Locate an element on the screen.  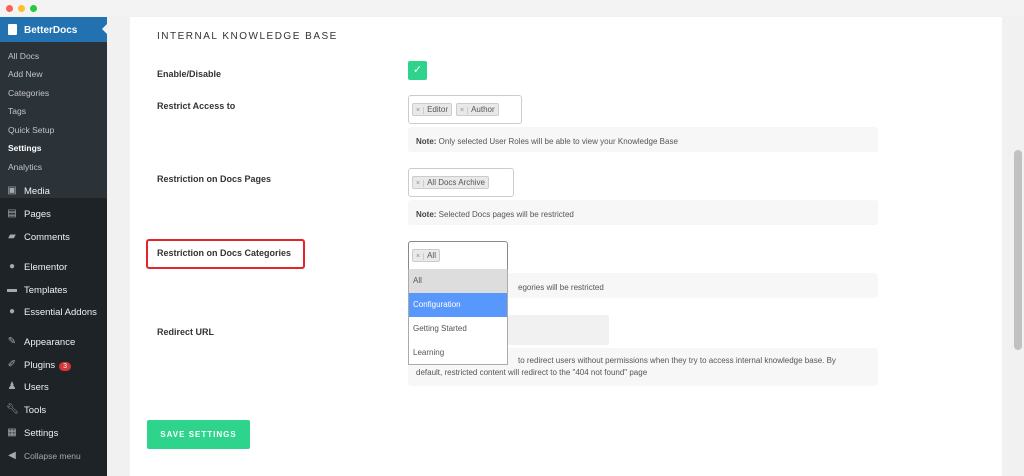
settings-icon: ▦ is located at coordinates (12, 432).